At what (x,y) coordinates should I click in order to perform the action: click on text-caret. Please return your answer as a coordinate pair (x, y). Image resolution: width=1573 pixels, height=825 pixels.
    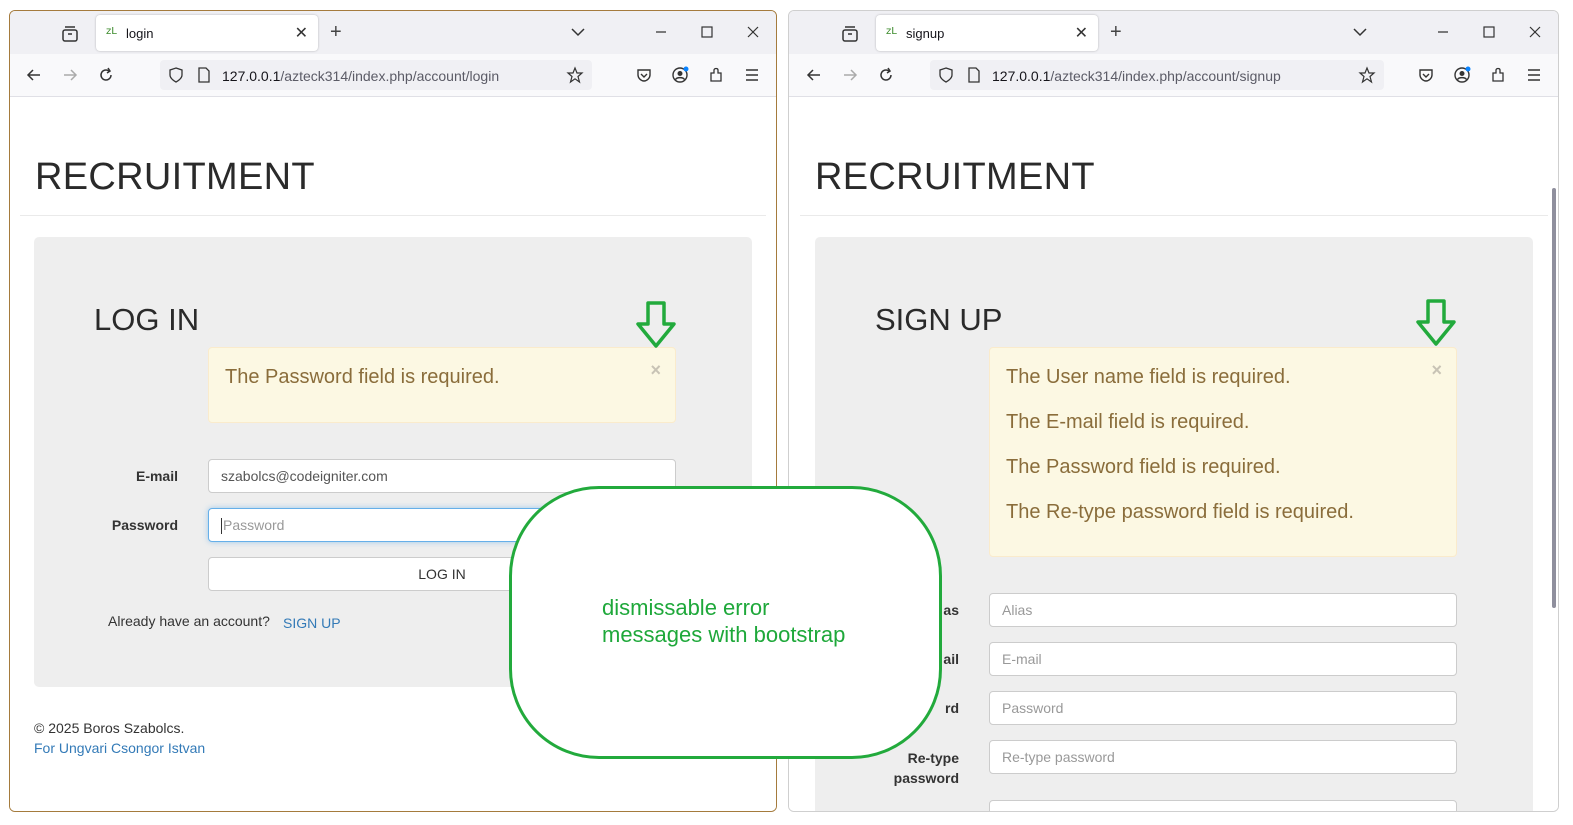
    Looking at the image, I should click on (221, 526).